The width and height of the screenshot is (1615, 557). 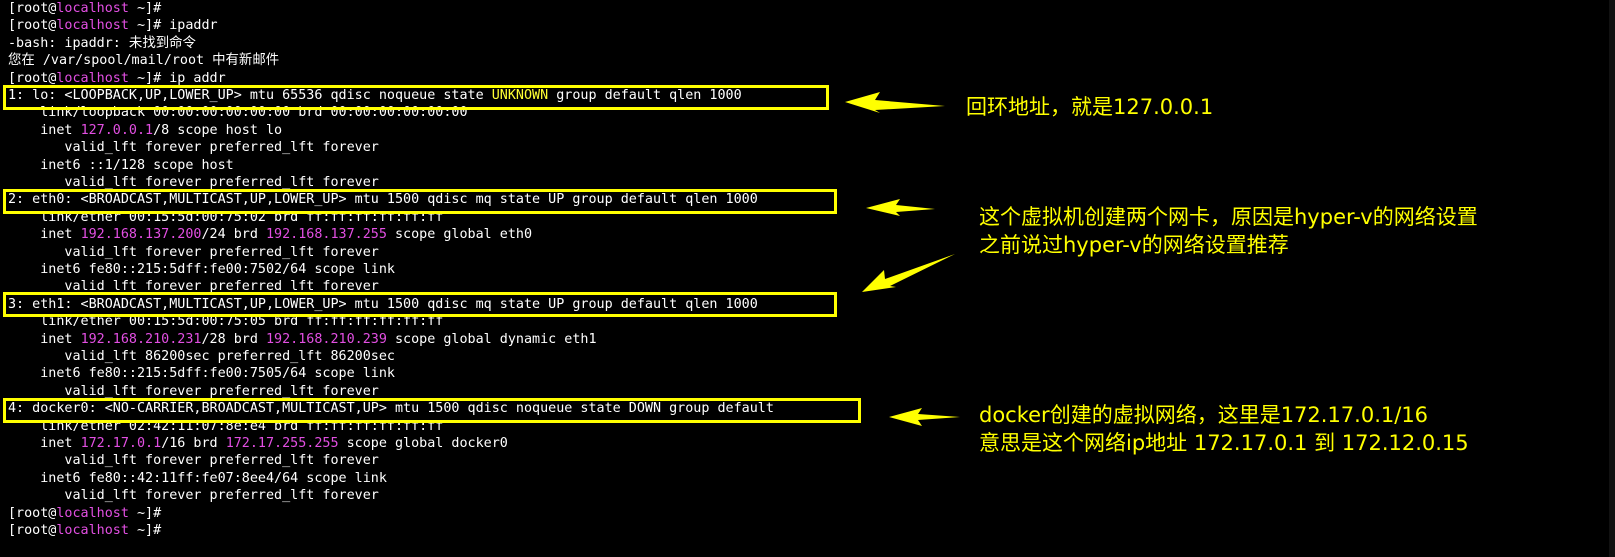 I want to click on annotation-docker-line2: 意思是这个网络ip地址 172.17.0.1 到 172.12.0.15, so click(x=1224, y=443).